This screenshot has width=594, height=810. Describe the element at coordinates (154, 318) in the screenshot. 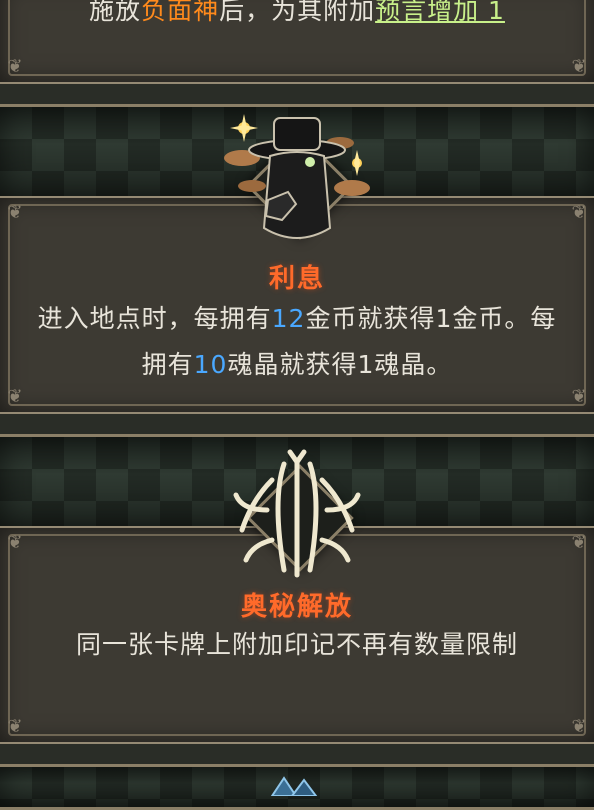

I see `interest-desc-part1: 进入地点时，每拥有` at that location.